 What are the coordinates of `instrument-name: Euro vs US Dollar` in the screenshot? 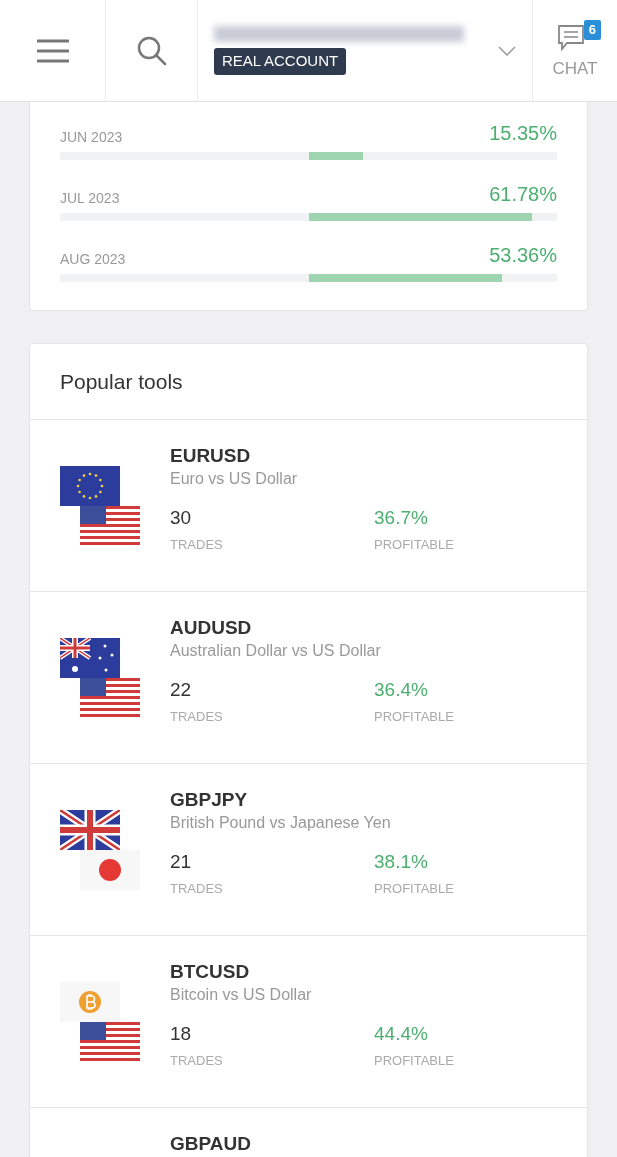 It's located at (234, 479).